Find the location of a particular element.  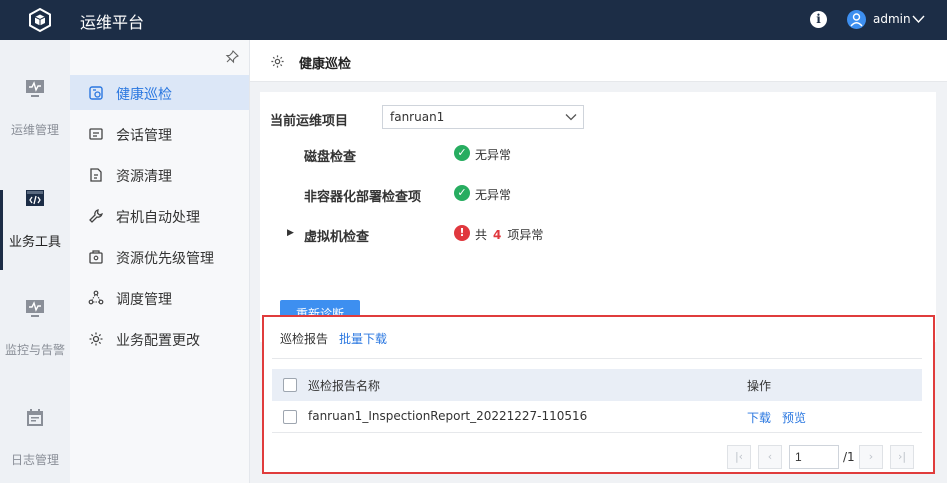

rail-item-log-management: 日志管理 is located at coordinates (35, 445).